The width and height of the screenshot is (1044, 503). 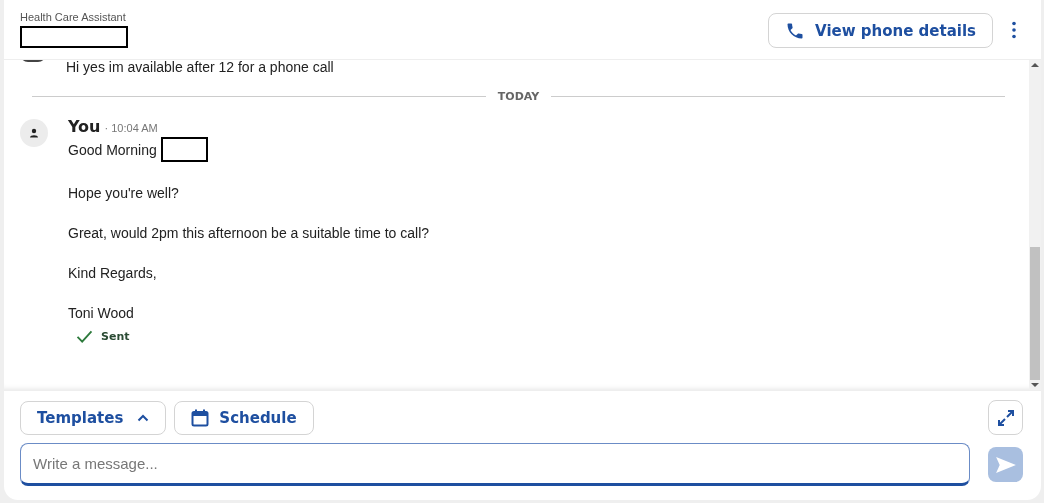 I want to click on send-icon, so click(x=1005, y=464).